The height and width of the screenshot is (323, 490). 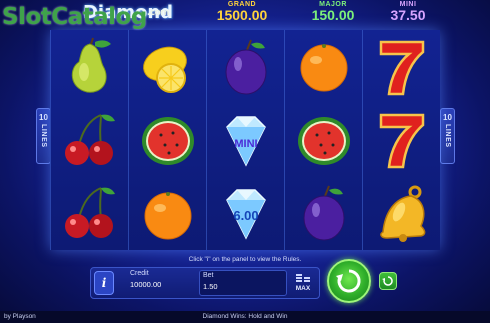 I want to click on spin-button, so click(x=349, y=281).